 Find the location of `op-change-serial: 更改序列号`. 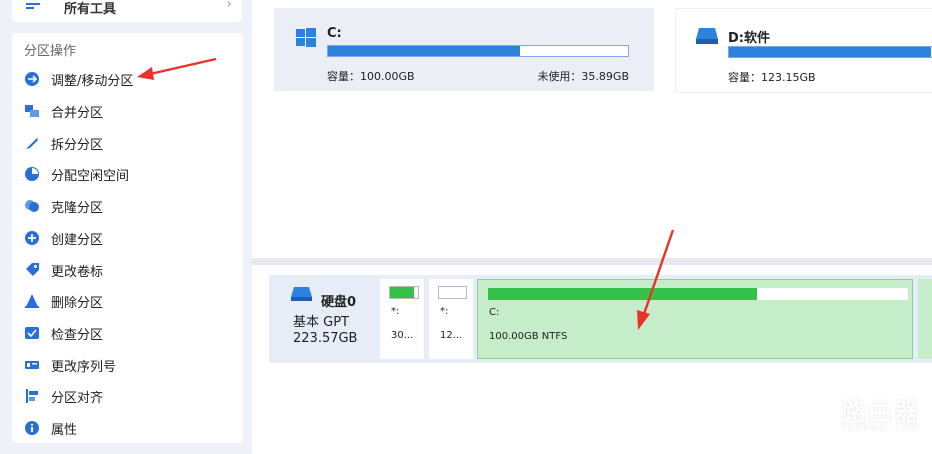

op-change-serial: 更改序列号 is located at coordinates (70, 365).